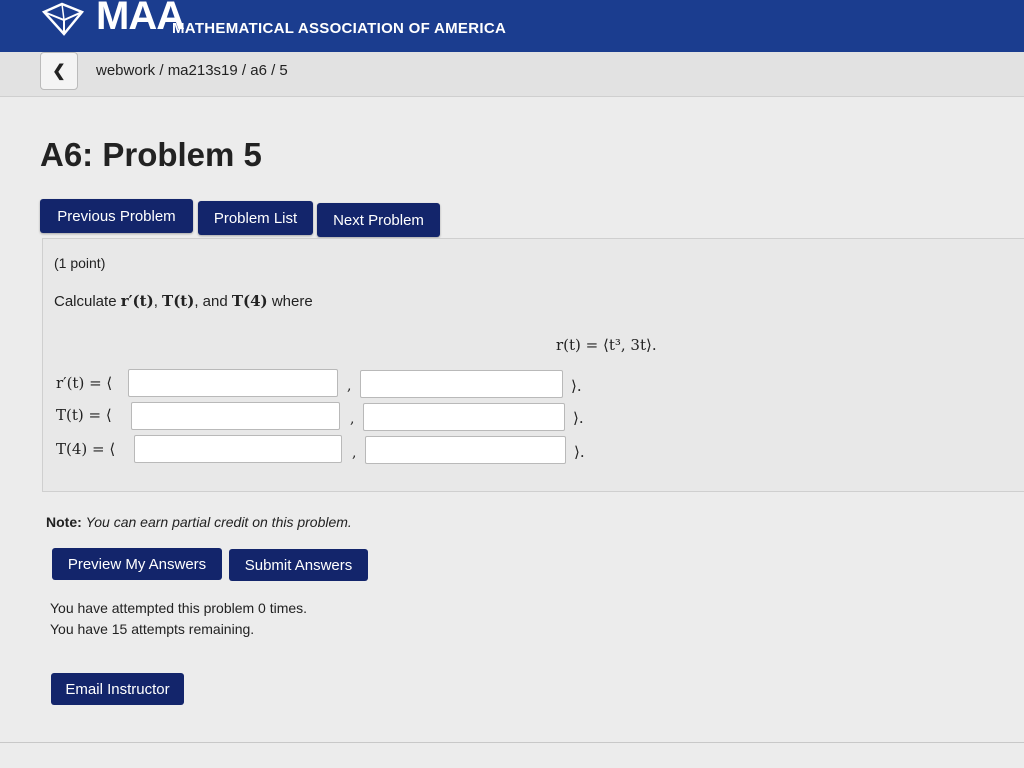 Image resolution: width=1024 pixels, height=768 pixels. I want to click on r-prime-component-2-input, so click(461, 384).